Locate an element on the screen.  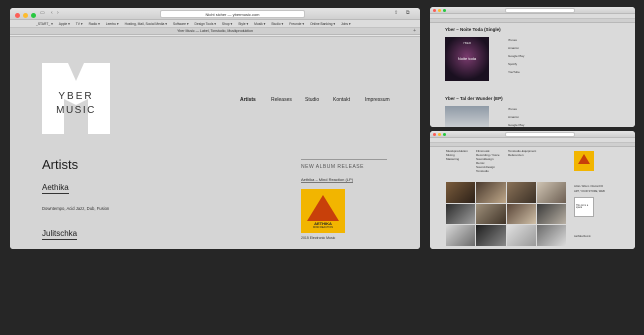
release-title-1: Yber – Noite Toda (Single) is located at coordinates (473, 29).